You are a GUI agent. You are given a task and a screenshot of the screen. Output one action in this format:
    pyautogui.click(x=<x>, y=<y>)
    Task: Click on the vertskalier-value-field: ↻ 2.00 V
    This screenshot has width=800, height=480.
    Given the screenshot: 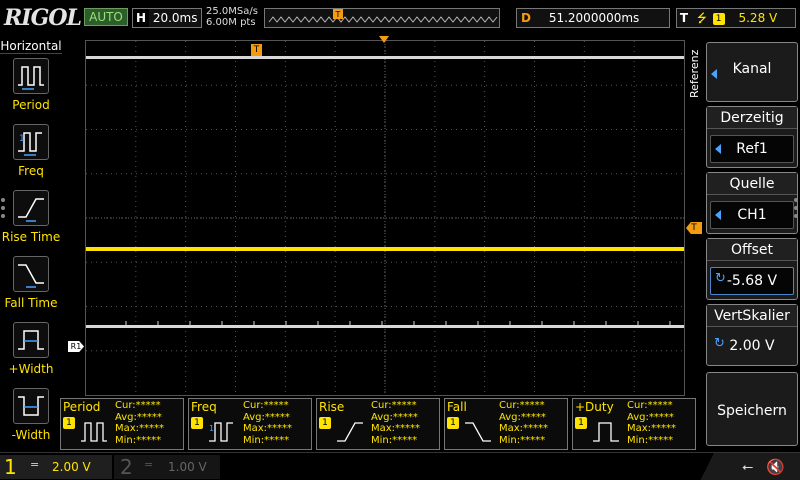 What is the action you would take?
    pyautogui.click(x=752, y=347)
    